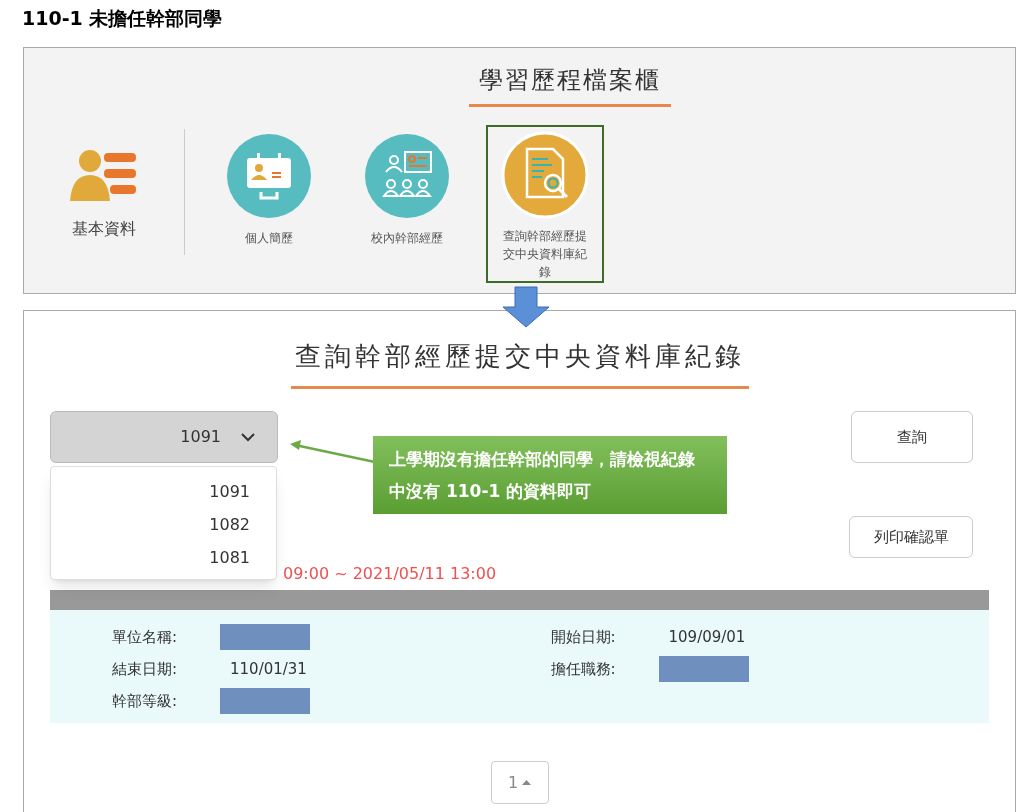  Describe the element at coordinates (545, 254) in the screenshot. I see `tile-label: 查詢幹部經歷提交中央資料庫紀錄` at that location.